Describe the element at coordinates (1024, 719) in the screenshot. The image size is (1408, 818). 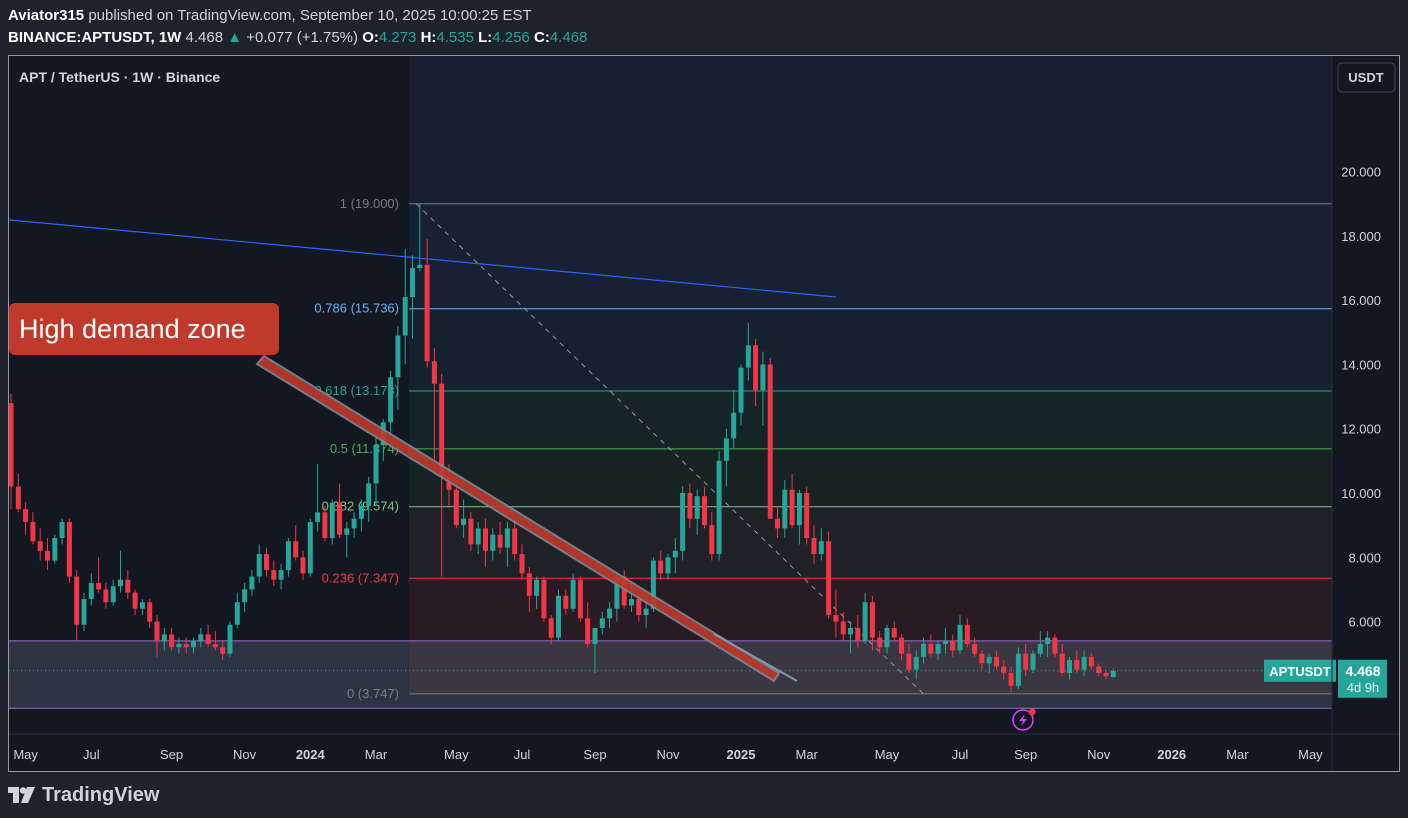
I see `lightning-event-icon` at that location.